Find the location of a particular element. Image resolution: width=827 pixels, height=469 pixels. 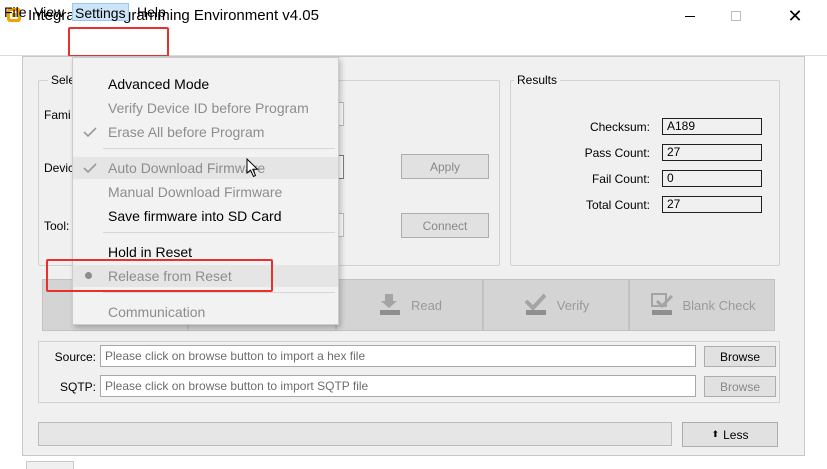

menu-item-advanced-mode: Advanced Mode is located at coordinates (205, 84).